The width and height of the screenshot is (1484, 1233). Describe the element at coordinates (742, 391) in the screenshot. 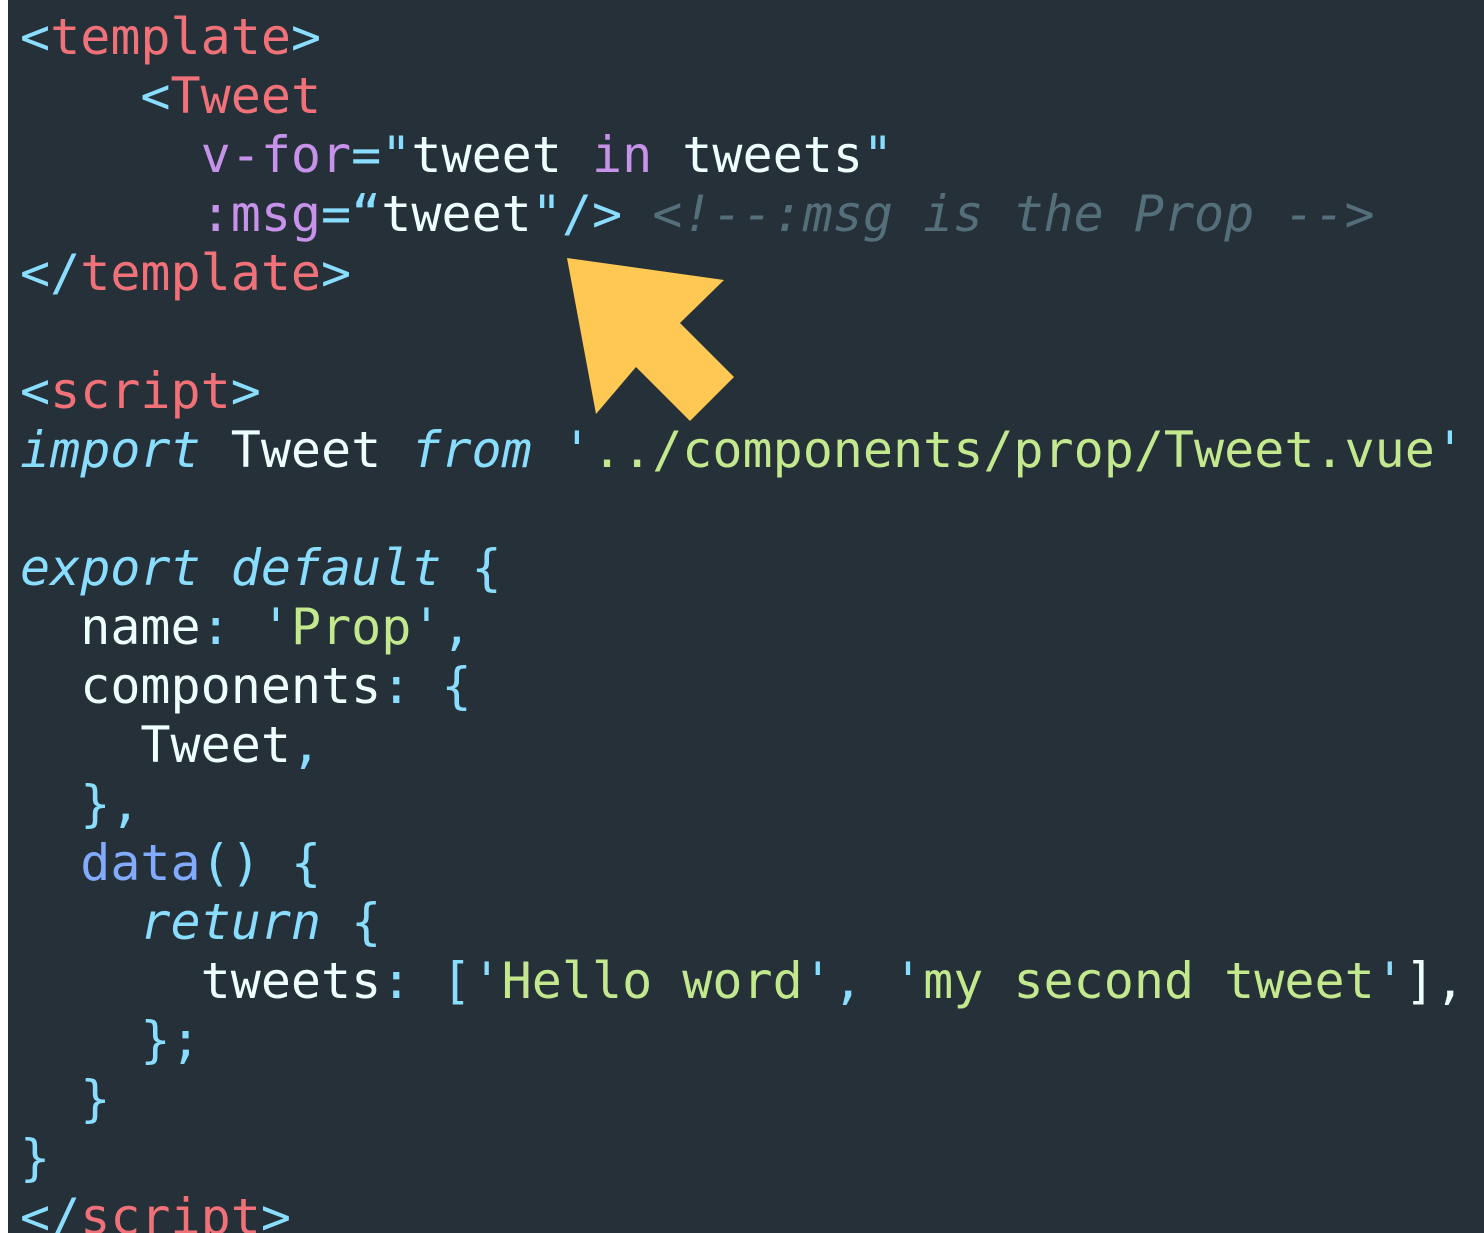

I see `code-line-7: <script>` at that location.